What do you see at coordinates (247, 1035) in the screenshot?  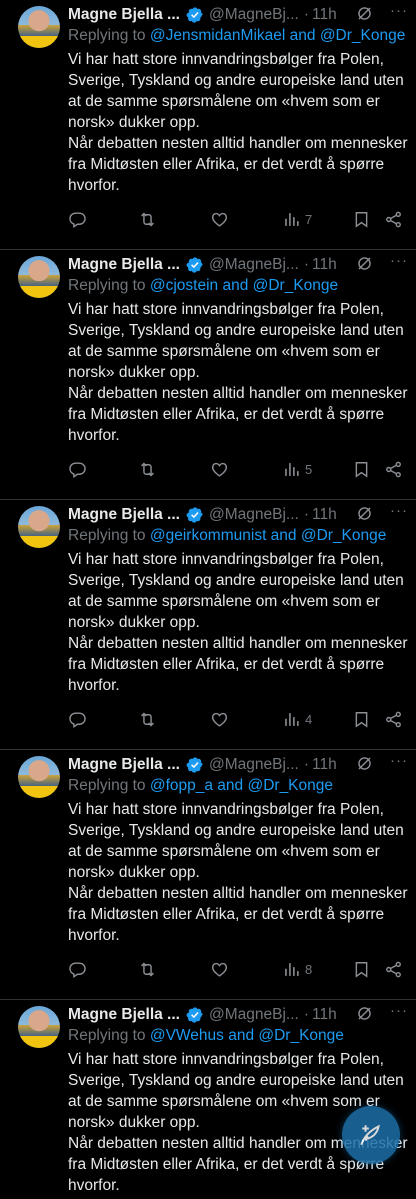 I see `reply-mentions: @VWehus and @Dr_Konge` at bounding box center [247, 1035].